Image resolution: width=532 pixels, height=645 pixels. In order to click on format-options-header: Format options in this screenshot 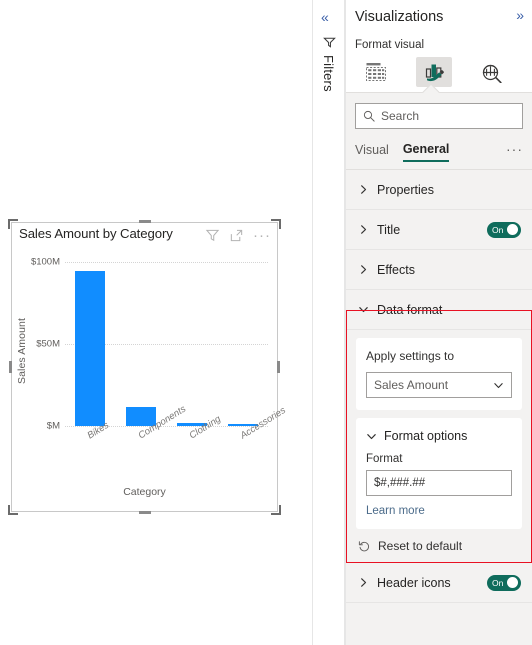, I will do `click(439, 436)`.